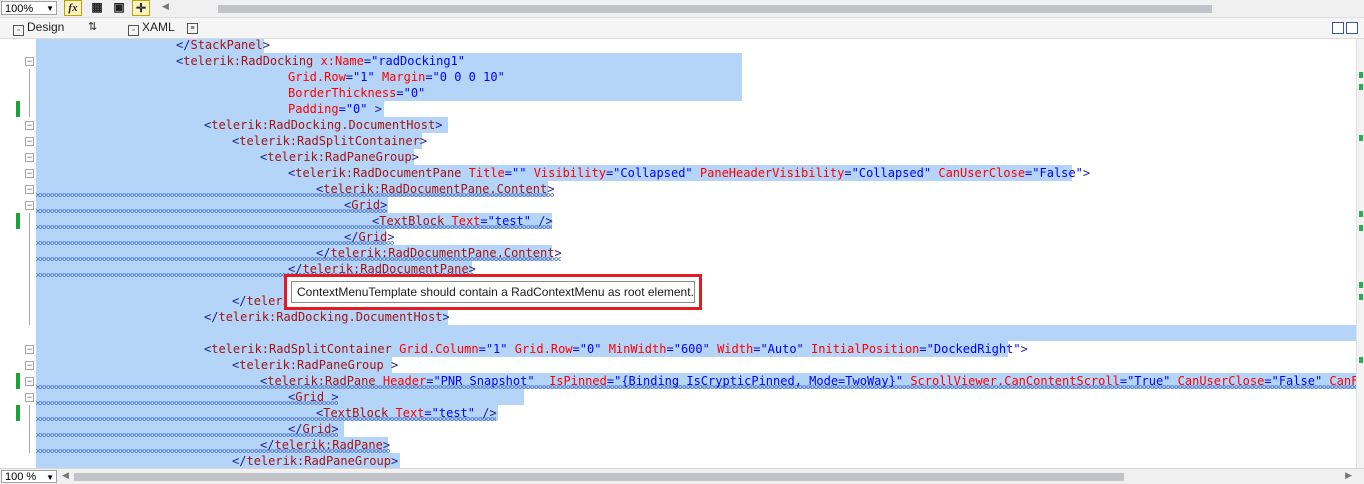  I want to click on designer-horizontal-scrollbar: ◀, so click(762, 7).